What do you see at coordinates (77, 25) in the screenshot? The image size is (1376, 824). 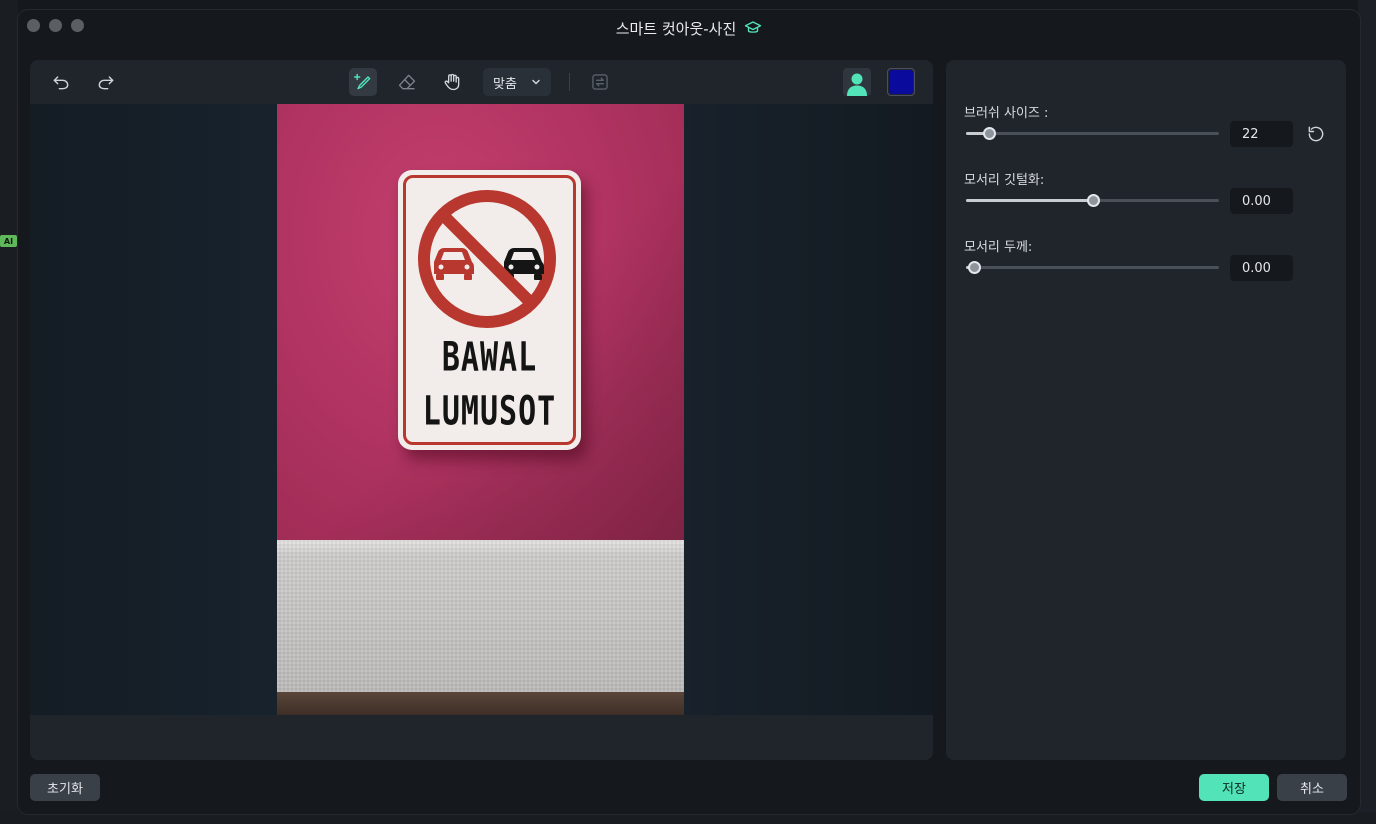 I see `zoom-window-button` at bounding box center [77, 25].